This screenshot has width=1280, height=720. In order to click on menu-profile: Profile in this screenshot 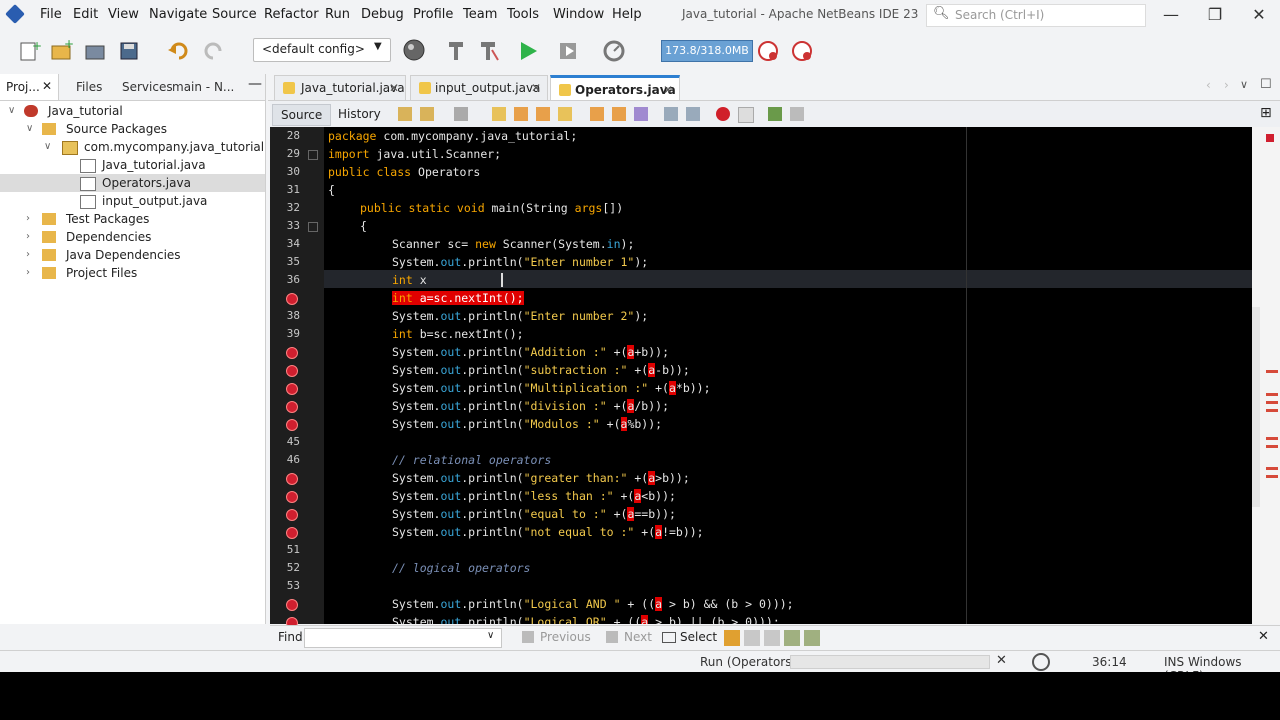, I will do `click(433, 14)`.